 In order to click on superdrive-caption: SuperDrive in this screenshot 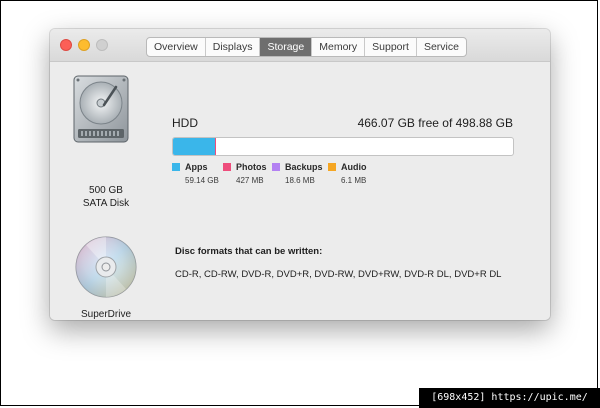, I will do `click(106, 314)`.